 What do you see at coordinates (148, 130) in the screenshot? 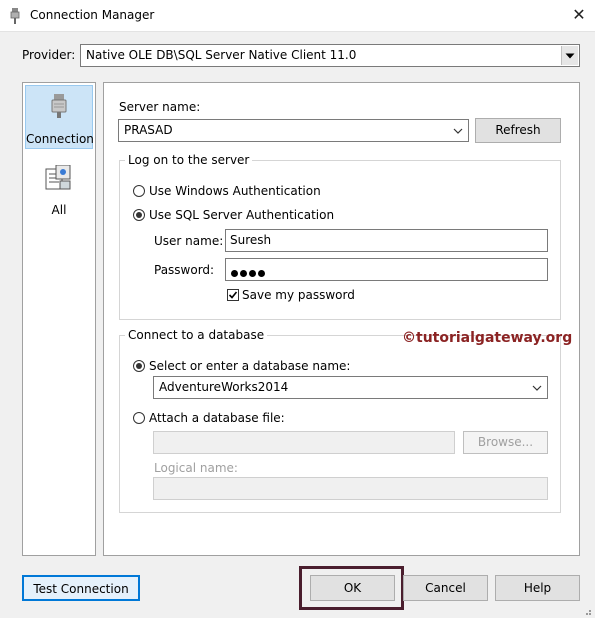
I see `server-name-value: PRASAD` at bounding box center [148, 130].